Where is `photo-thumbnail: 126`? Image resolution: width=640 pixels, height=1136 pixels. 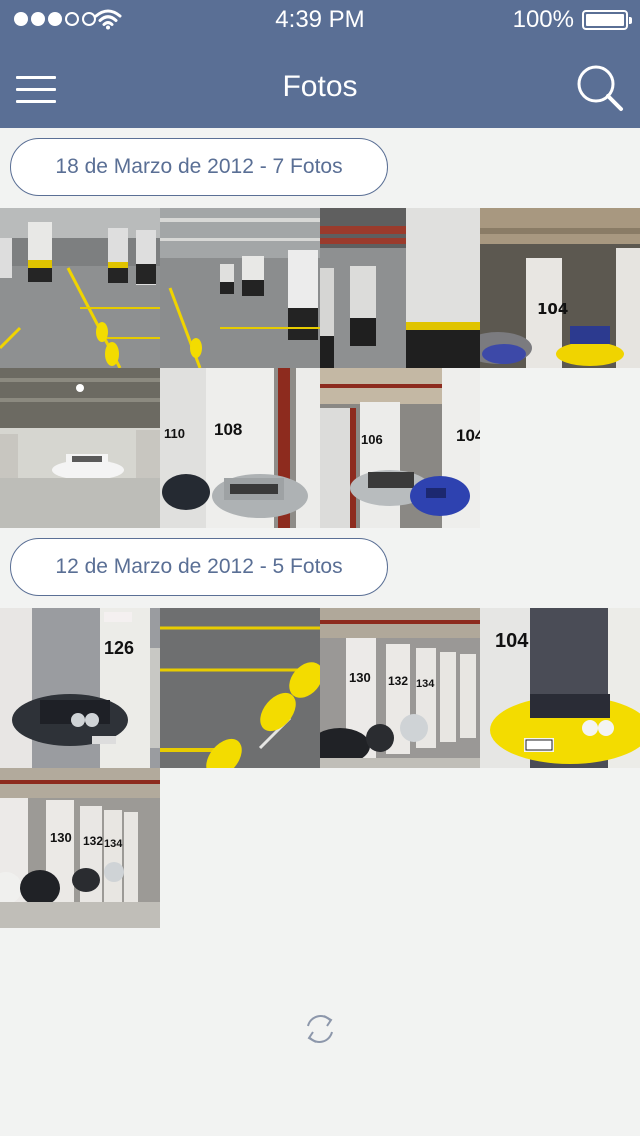
photo-thumbnail: 126 is located at coordinates (80, 688).